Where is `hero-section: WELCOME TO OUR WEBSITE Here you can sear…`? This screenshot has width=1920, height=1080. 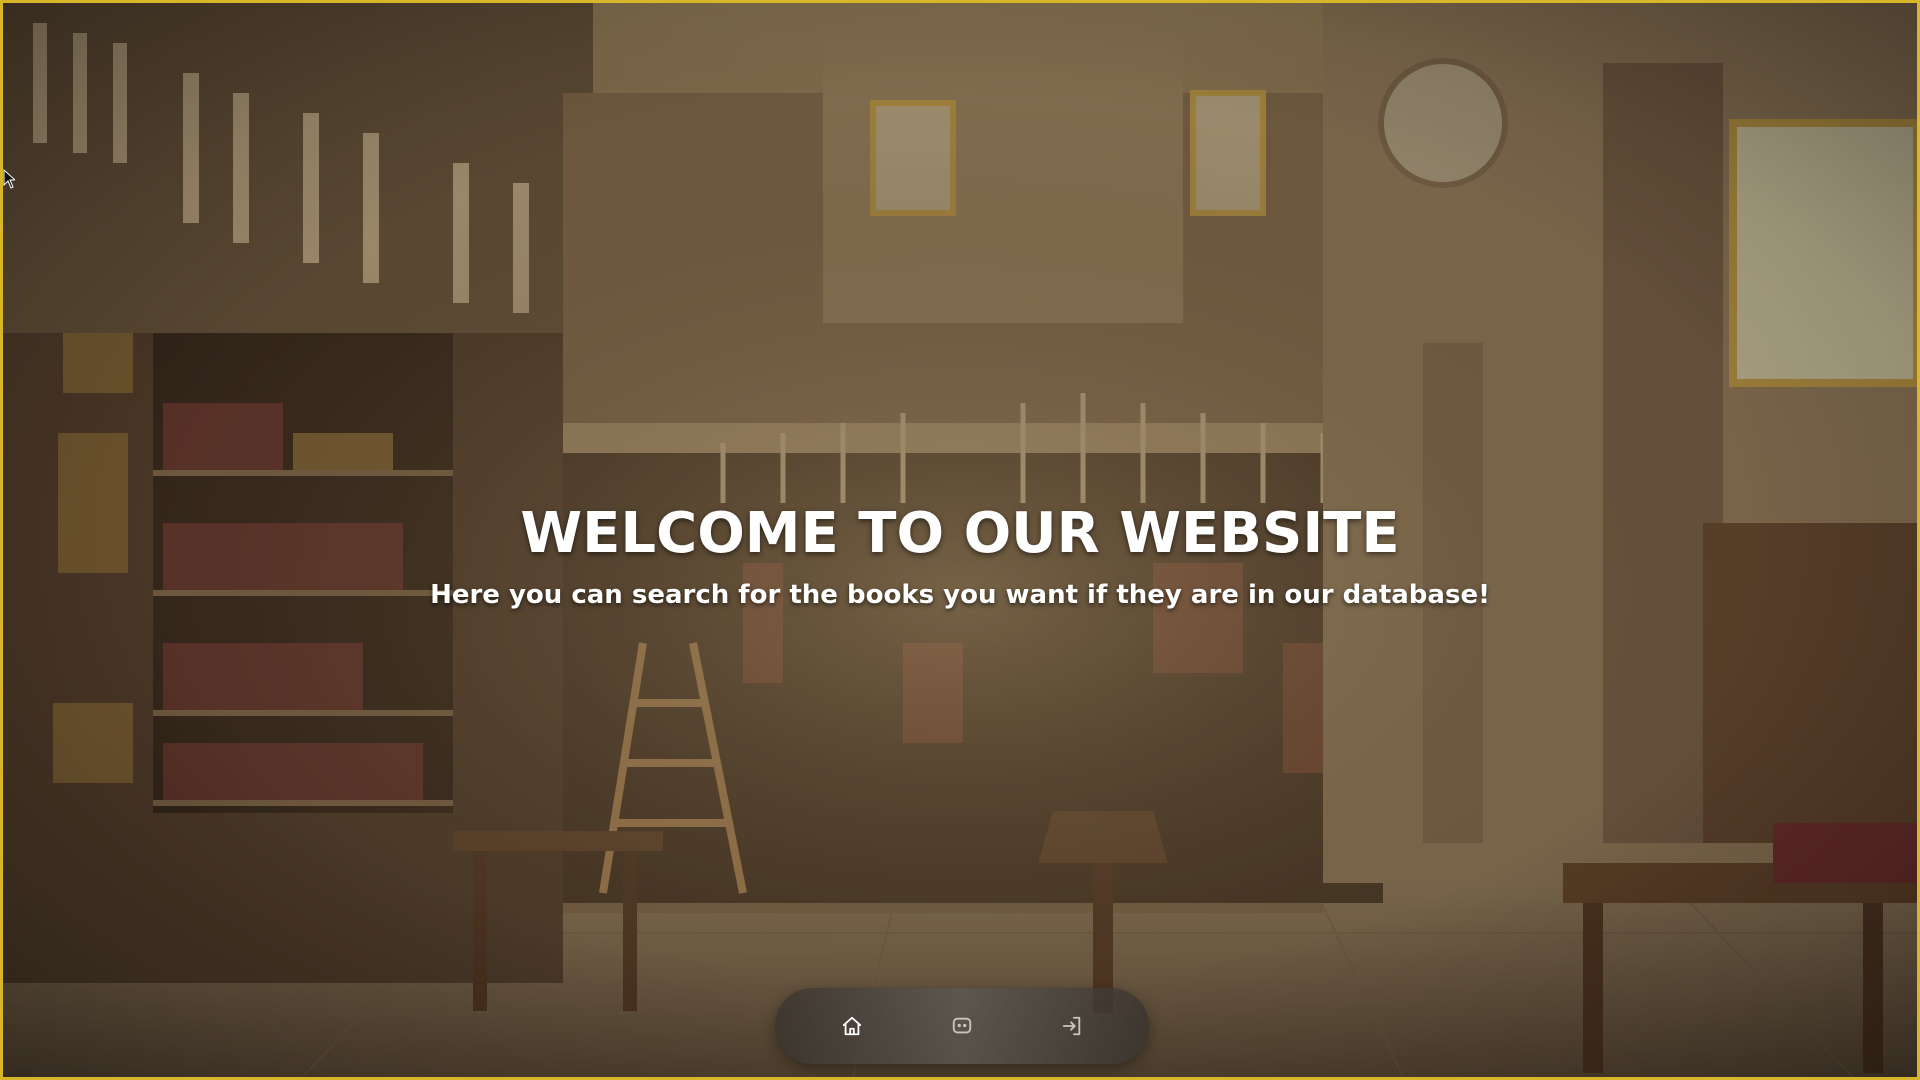 hero-section: WELCOME TO OUR WEBSITE Here you can sear… is located at coordinates (960, 555).